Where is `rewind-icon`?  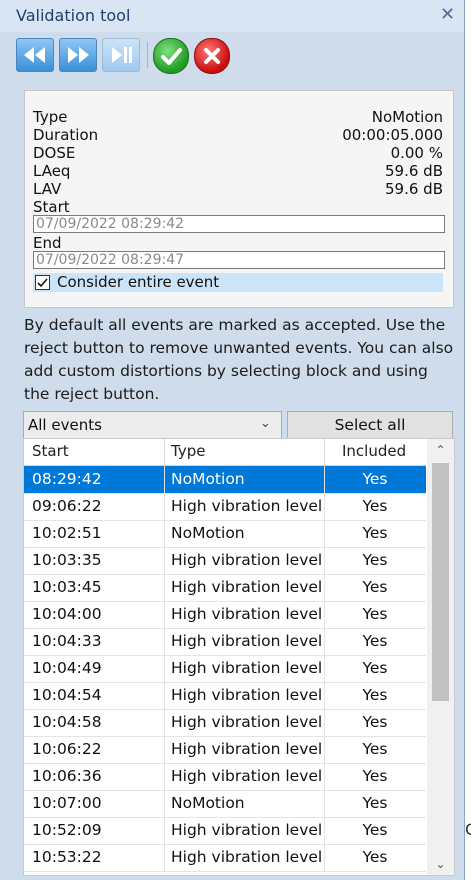
rewind-icon is located at coordinates (34, 55).